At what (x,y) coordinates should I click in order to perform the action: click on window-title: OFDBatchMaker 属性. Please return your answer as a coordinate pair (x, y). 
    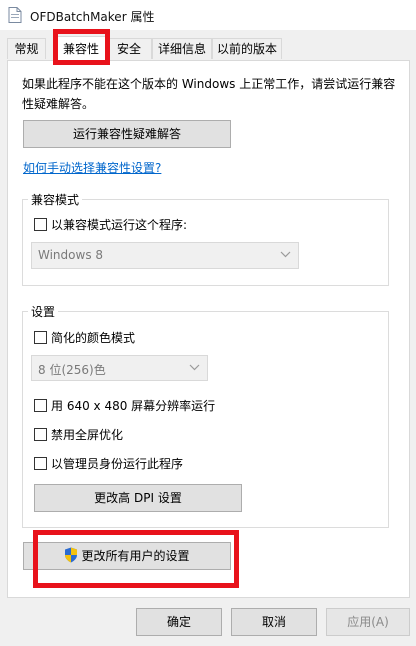
    Looking at the image, I should click on (92, 17).